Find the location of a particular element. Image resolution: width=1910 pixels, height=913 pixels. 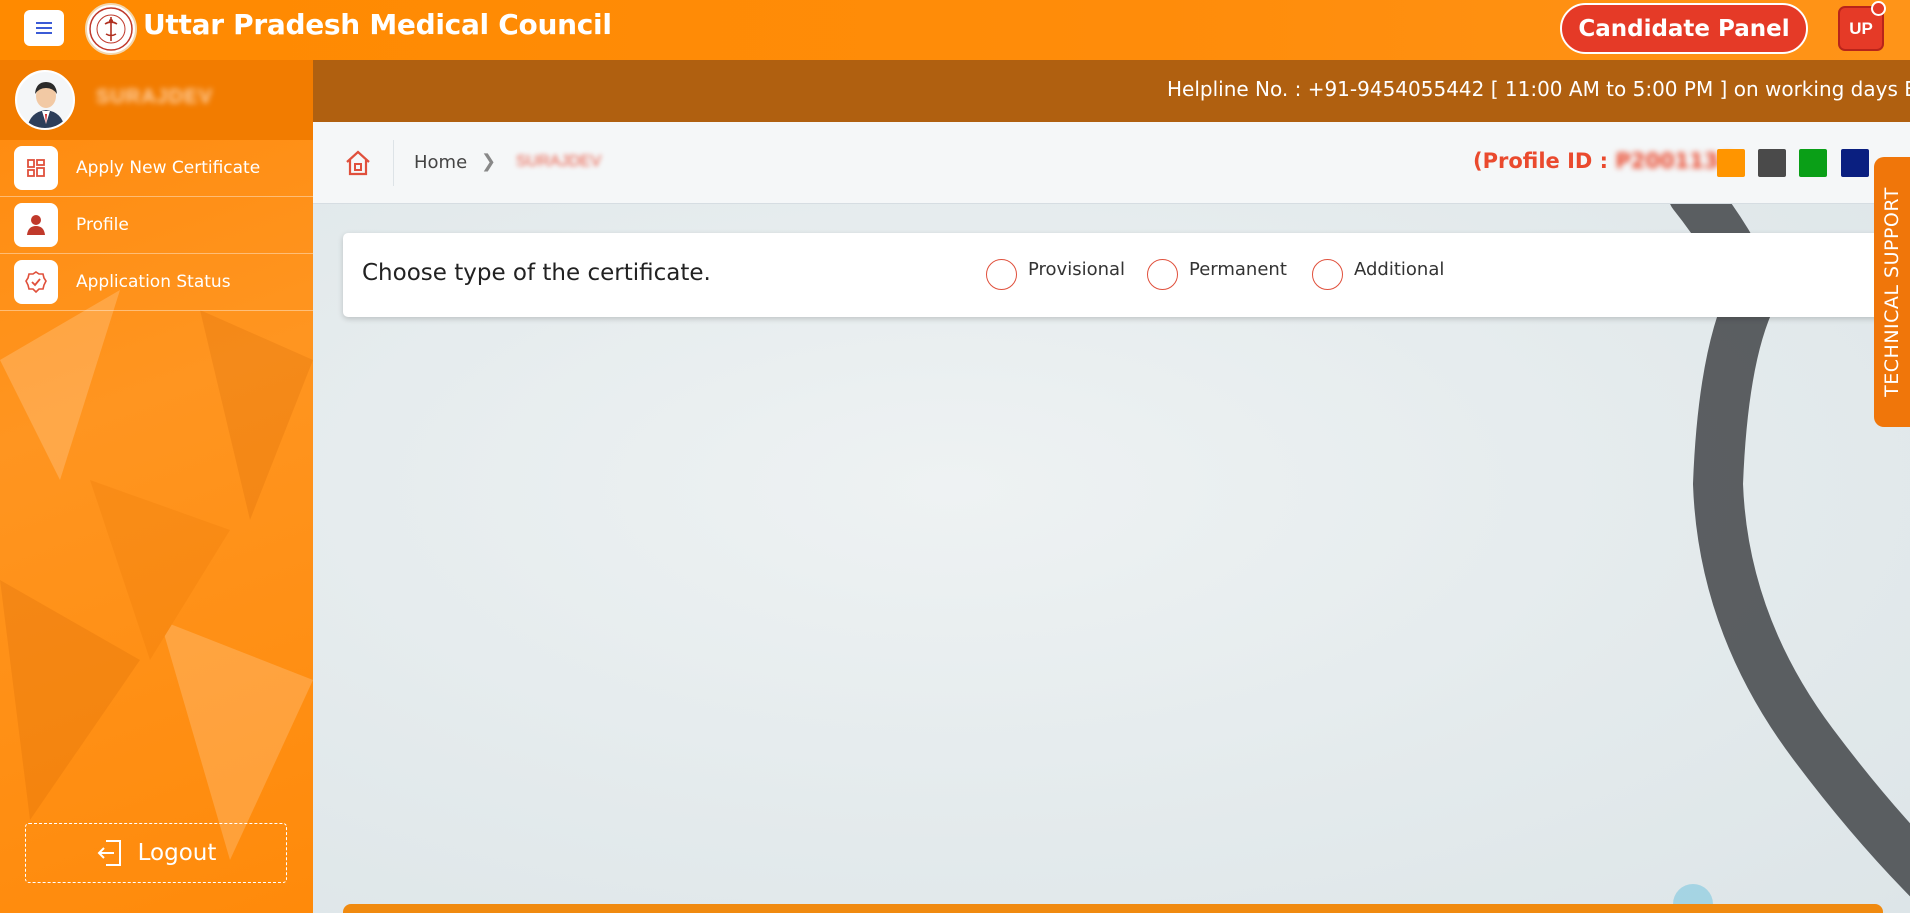

theme-swatch-gray is located at coordinates (1772, 163).